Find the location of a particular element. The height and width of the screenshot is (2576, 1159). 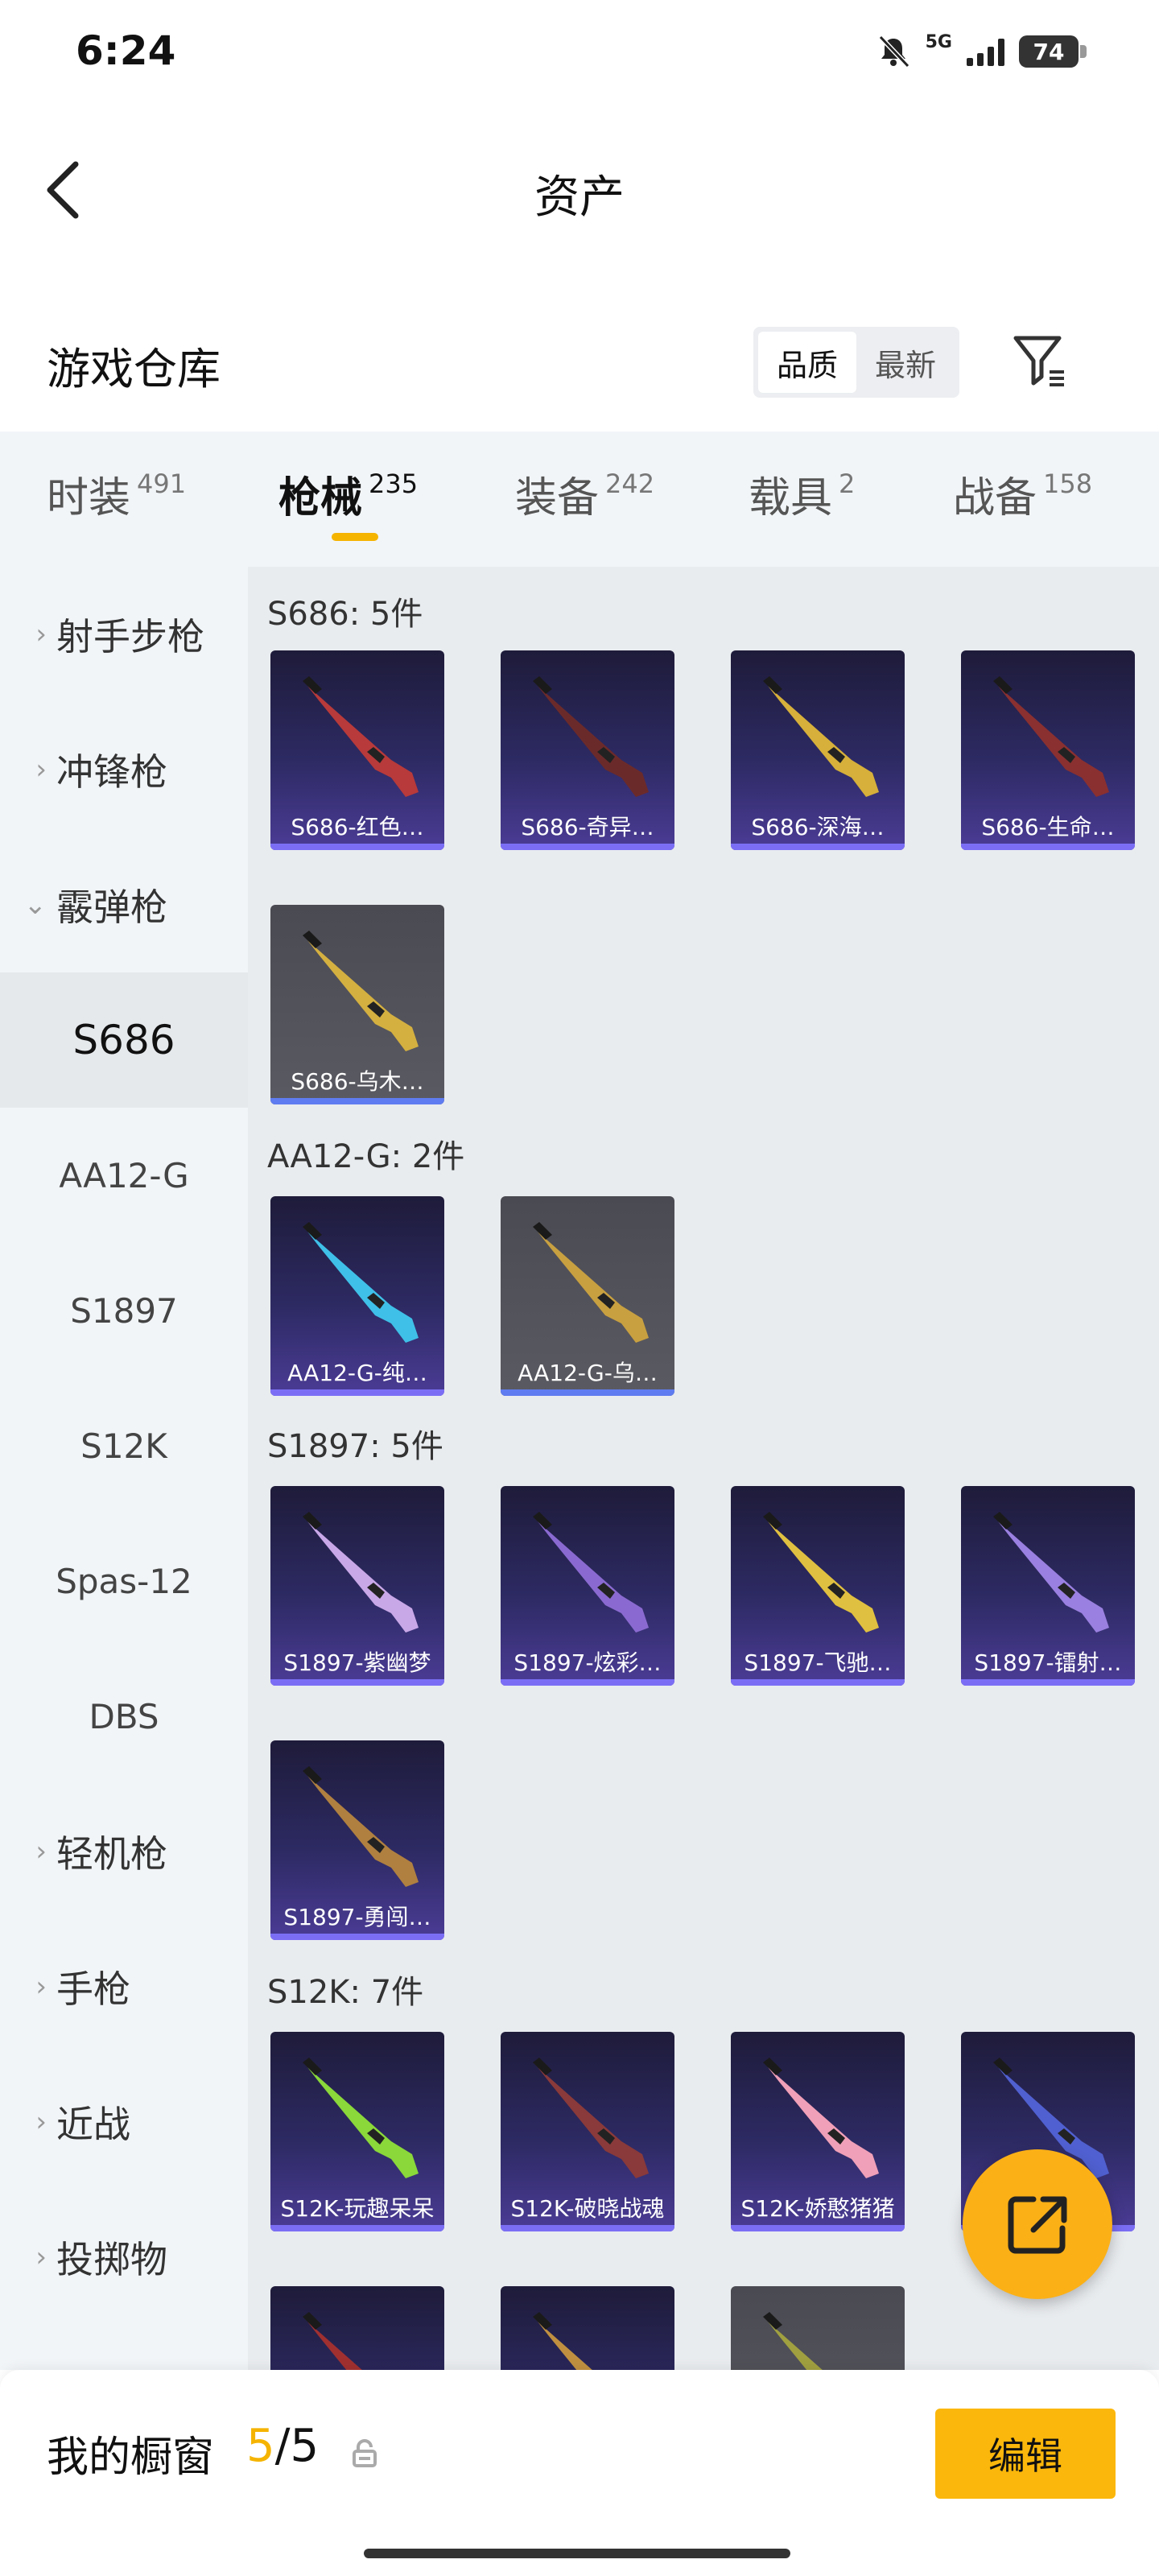

tab-label: 载具 is located at coordinates (791, 498).